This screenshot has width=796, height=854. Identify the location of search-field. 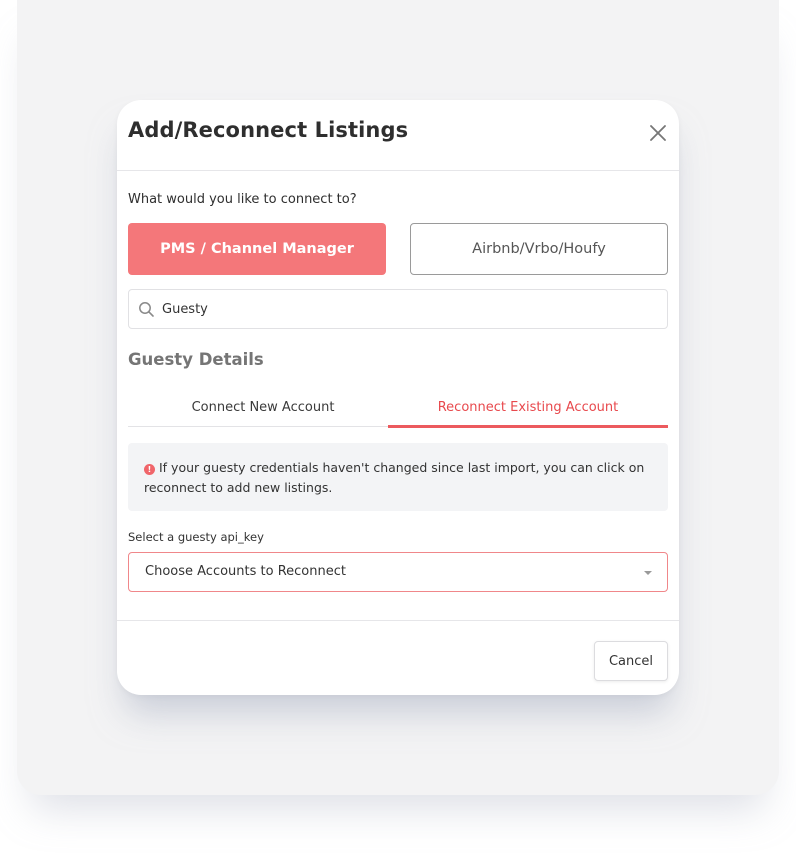
(398, 309).